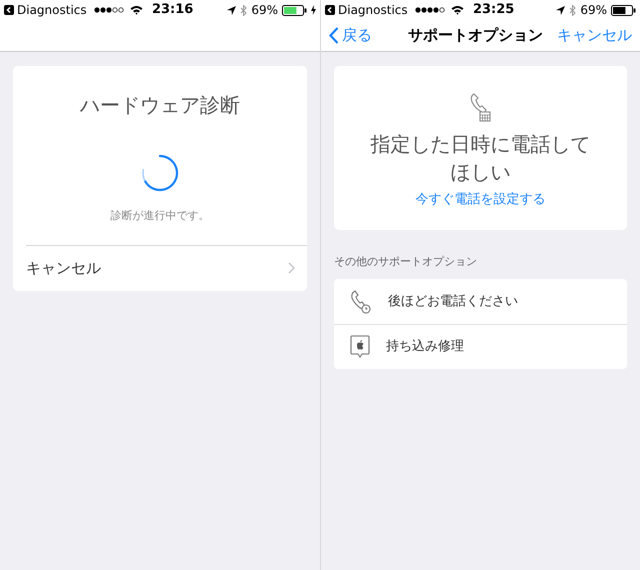 Image resolution: width=640 pixels, height=570 pixels. I want to click on screen-title: サポートオプション, so click(475, 35).